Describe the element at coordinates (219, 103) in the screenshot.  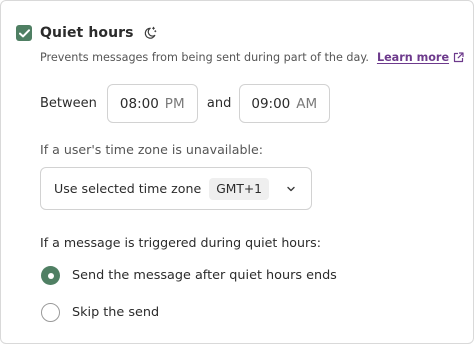
I see `and-label: and` at that location.